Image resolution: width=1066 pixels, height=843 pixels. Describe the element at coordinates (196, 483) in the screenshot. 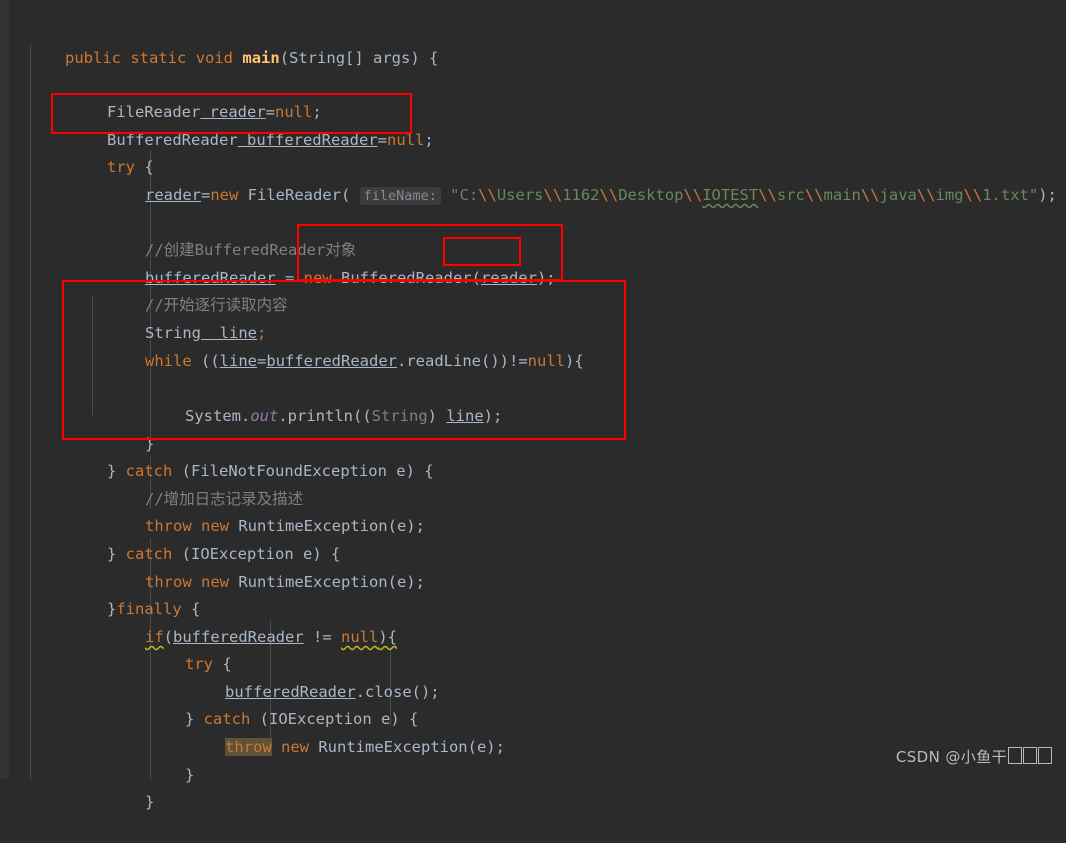

I see `code-line-17: //增加日志记录及描述` at that location.